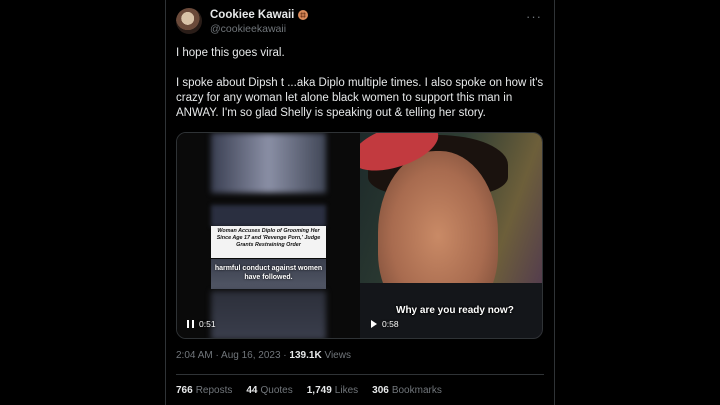  I want to click on bookmarks-count: 306, so click(380, 390).